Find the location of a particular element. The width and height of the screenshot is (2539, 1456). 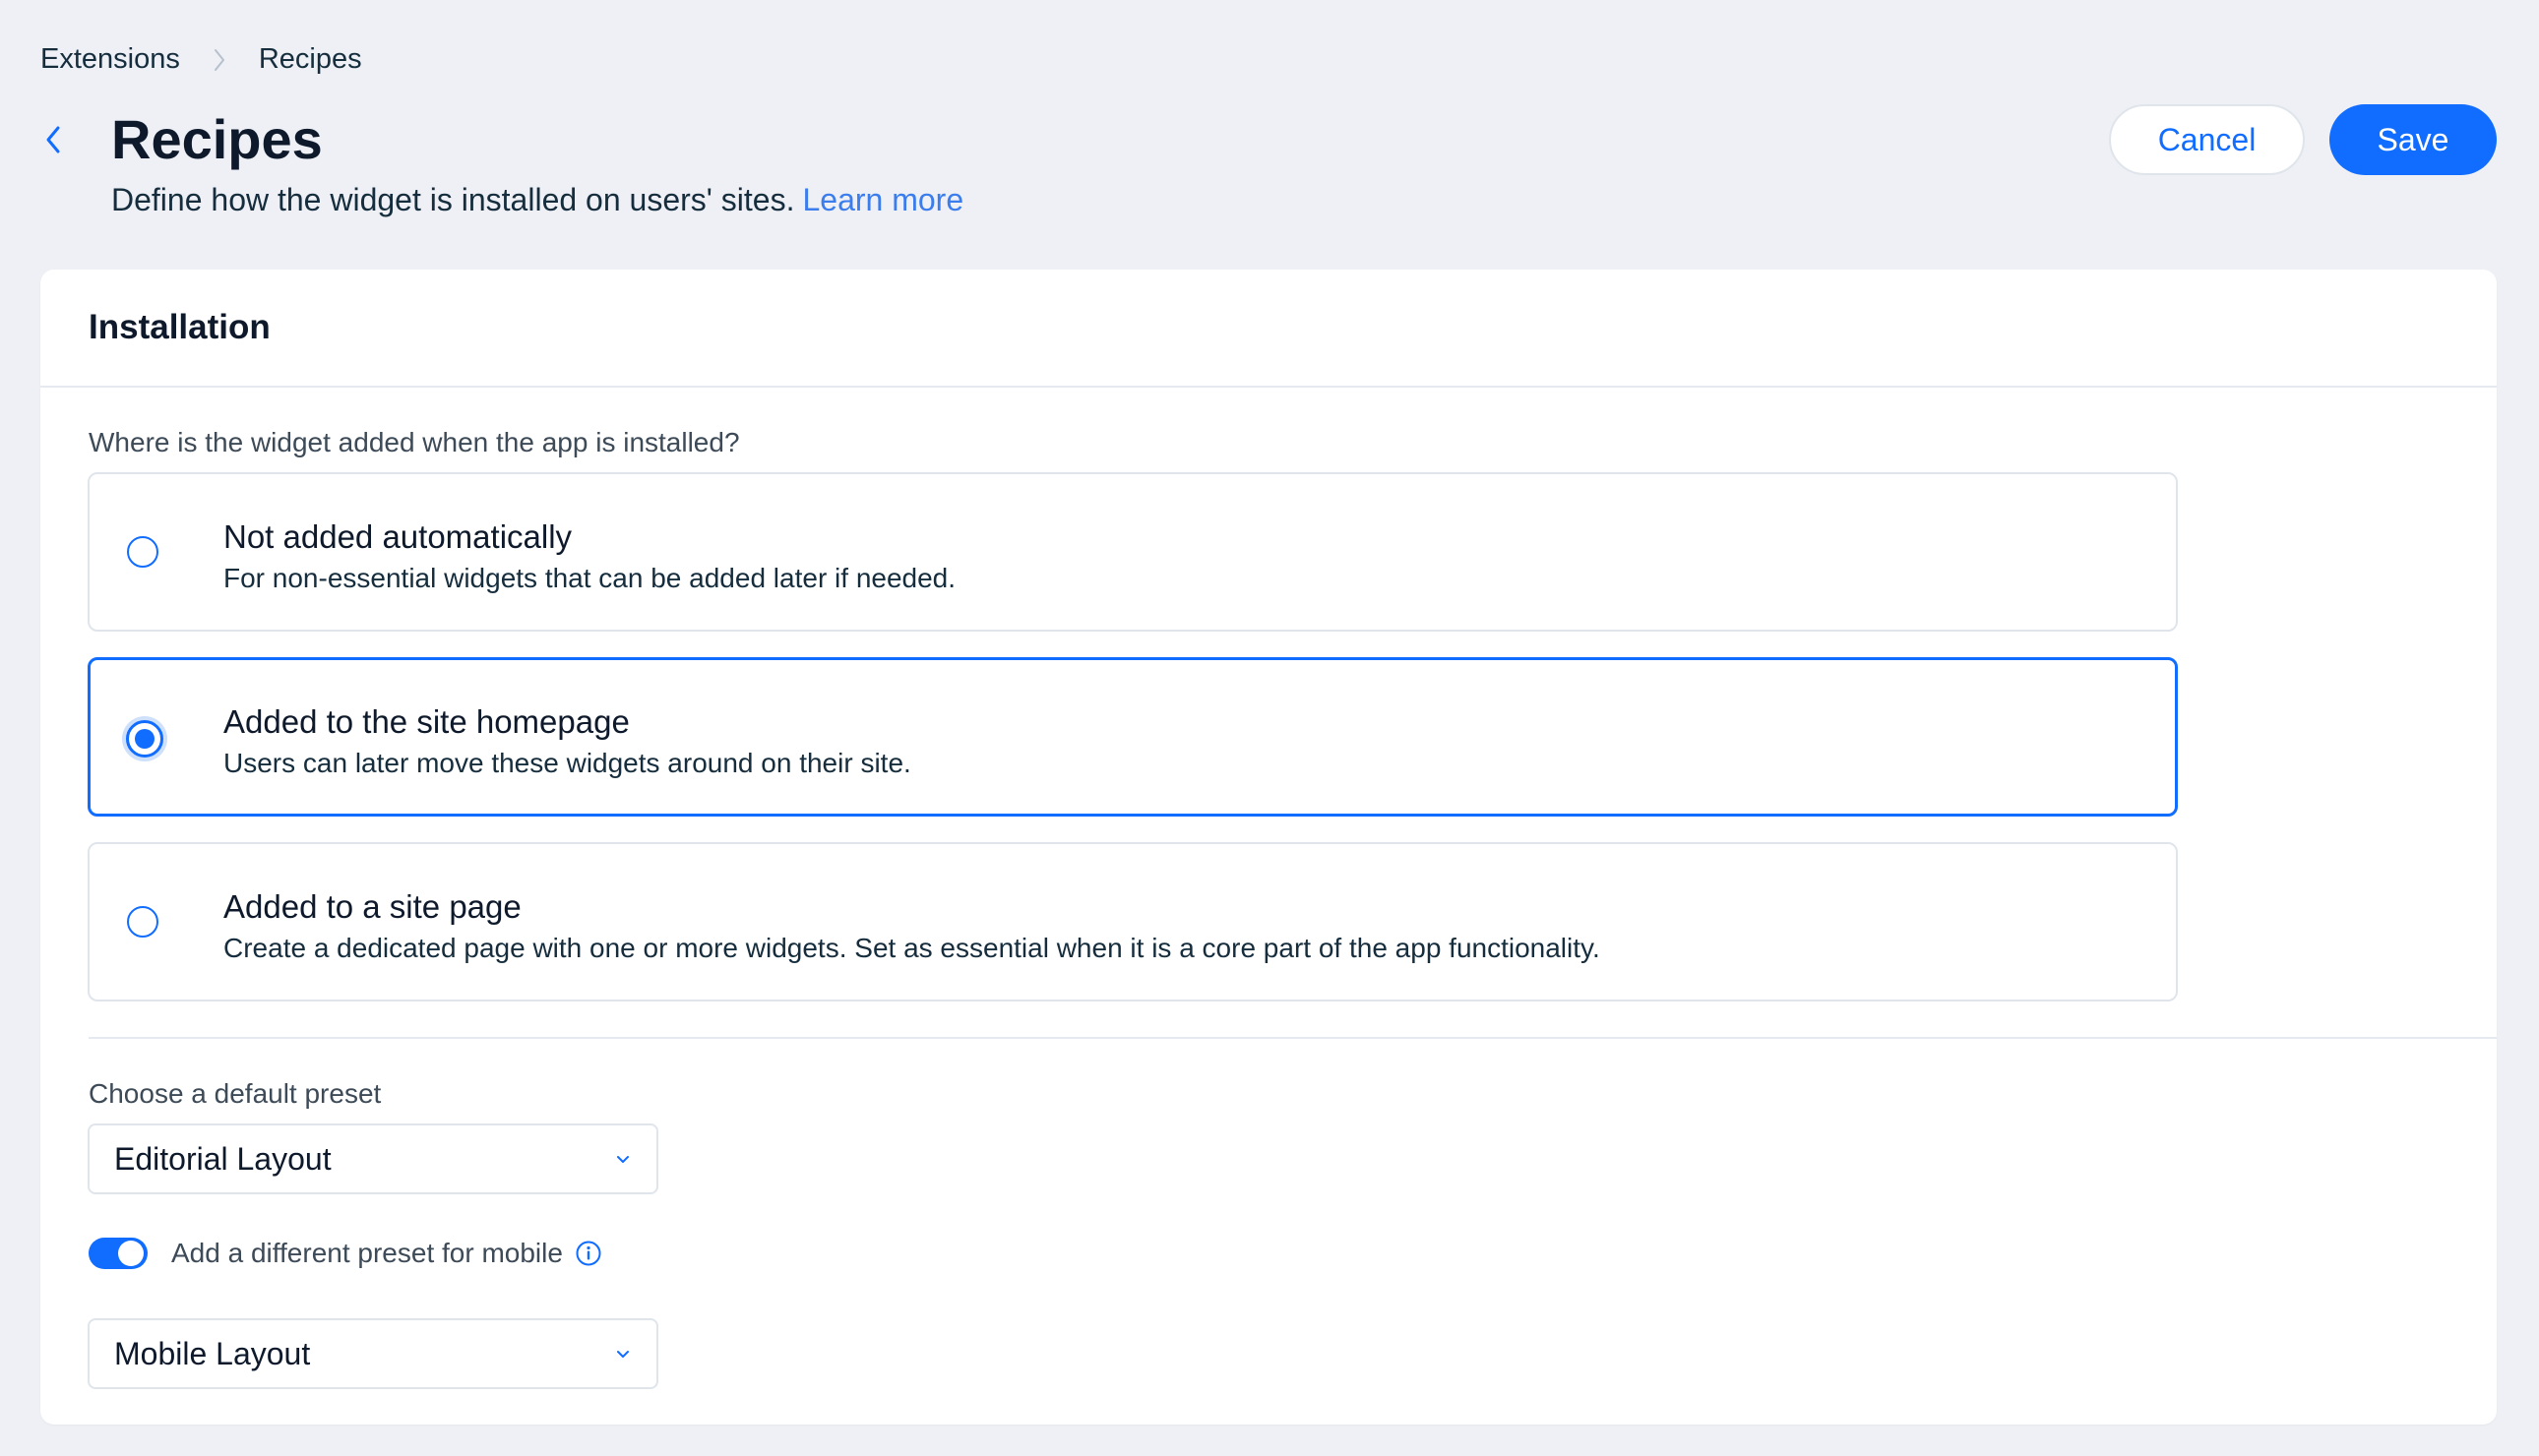

option-title: Added to a site page is located at coordinates (372, 906).